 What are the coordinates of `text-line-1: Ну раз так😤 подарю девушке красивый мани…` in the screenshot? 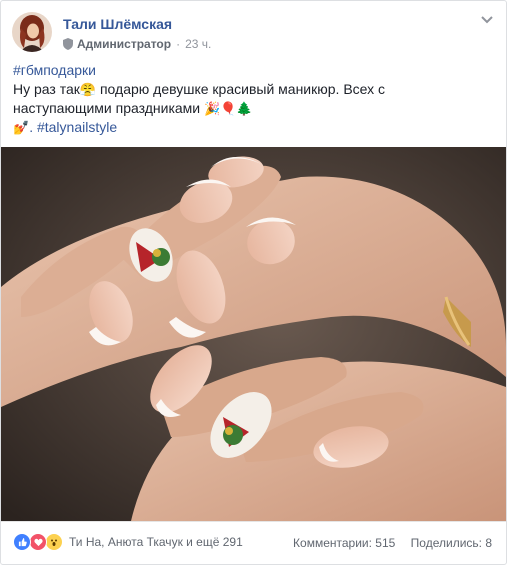 It's located at (253, 89).